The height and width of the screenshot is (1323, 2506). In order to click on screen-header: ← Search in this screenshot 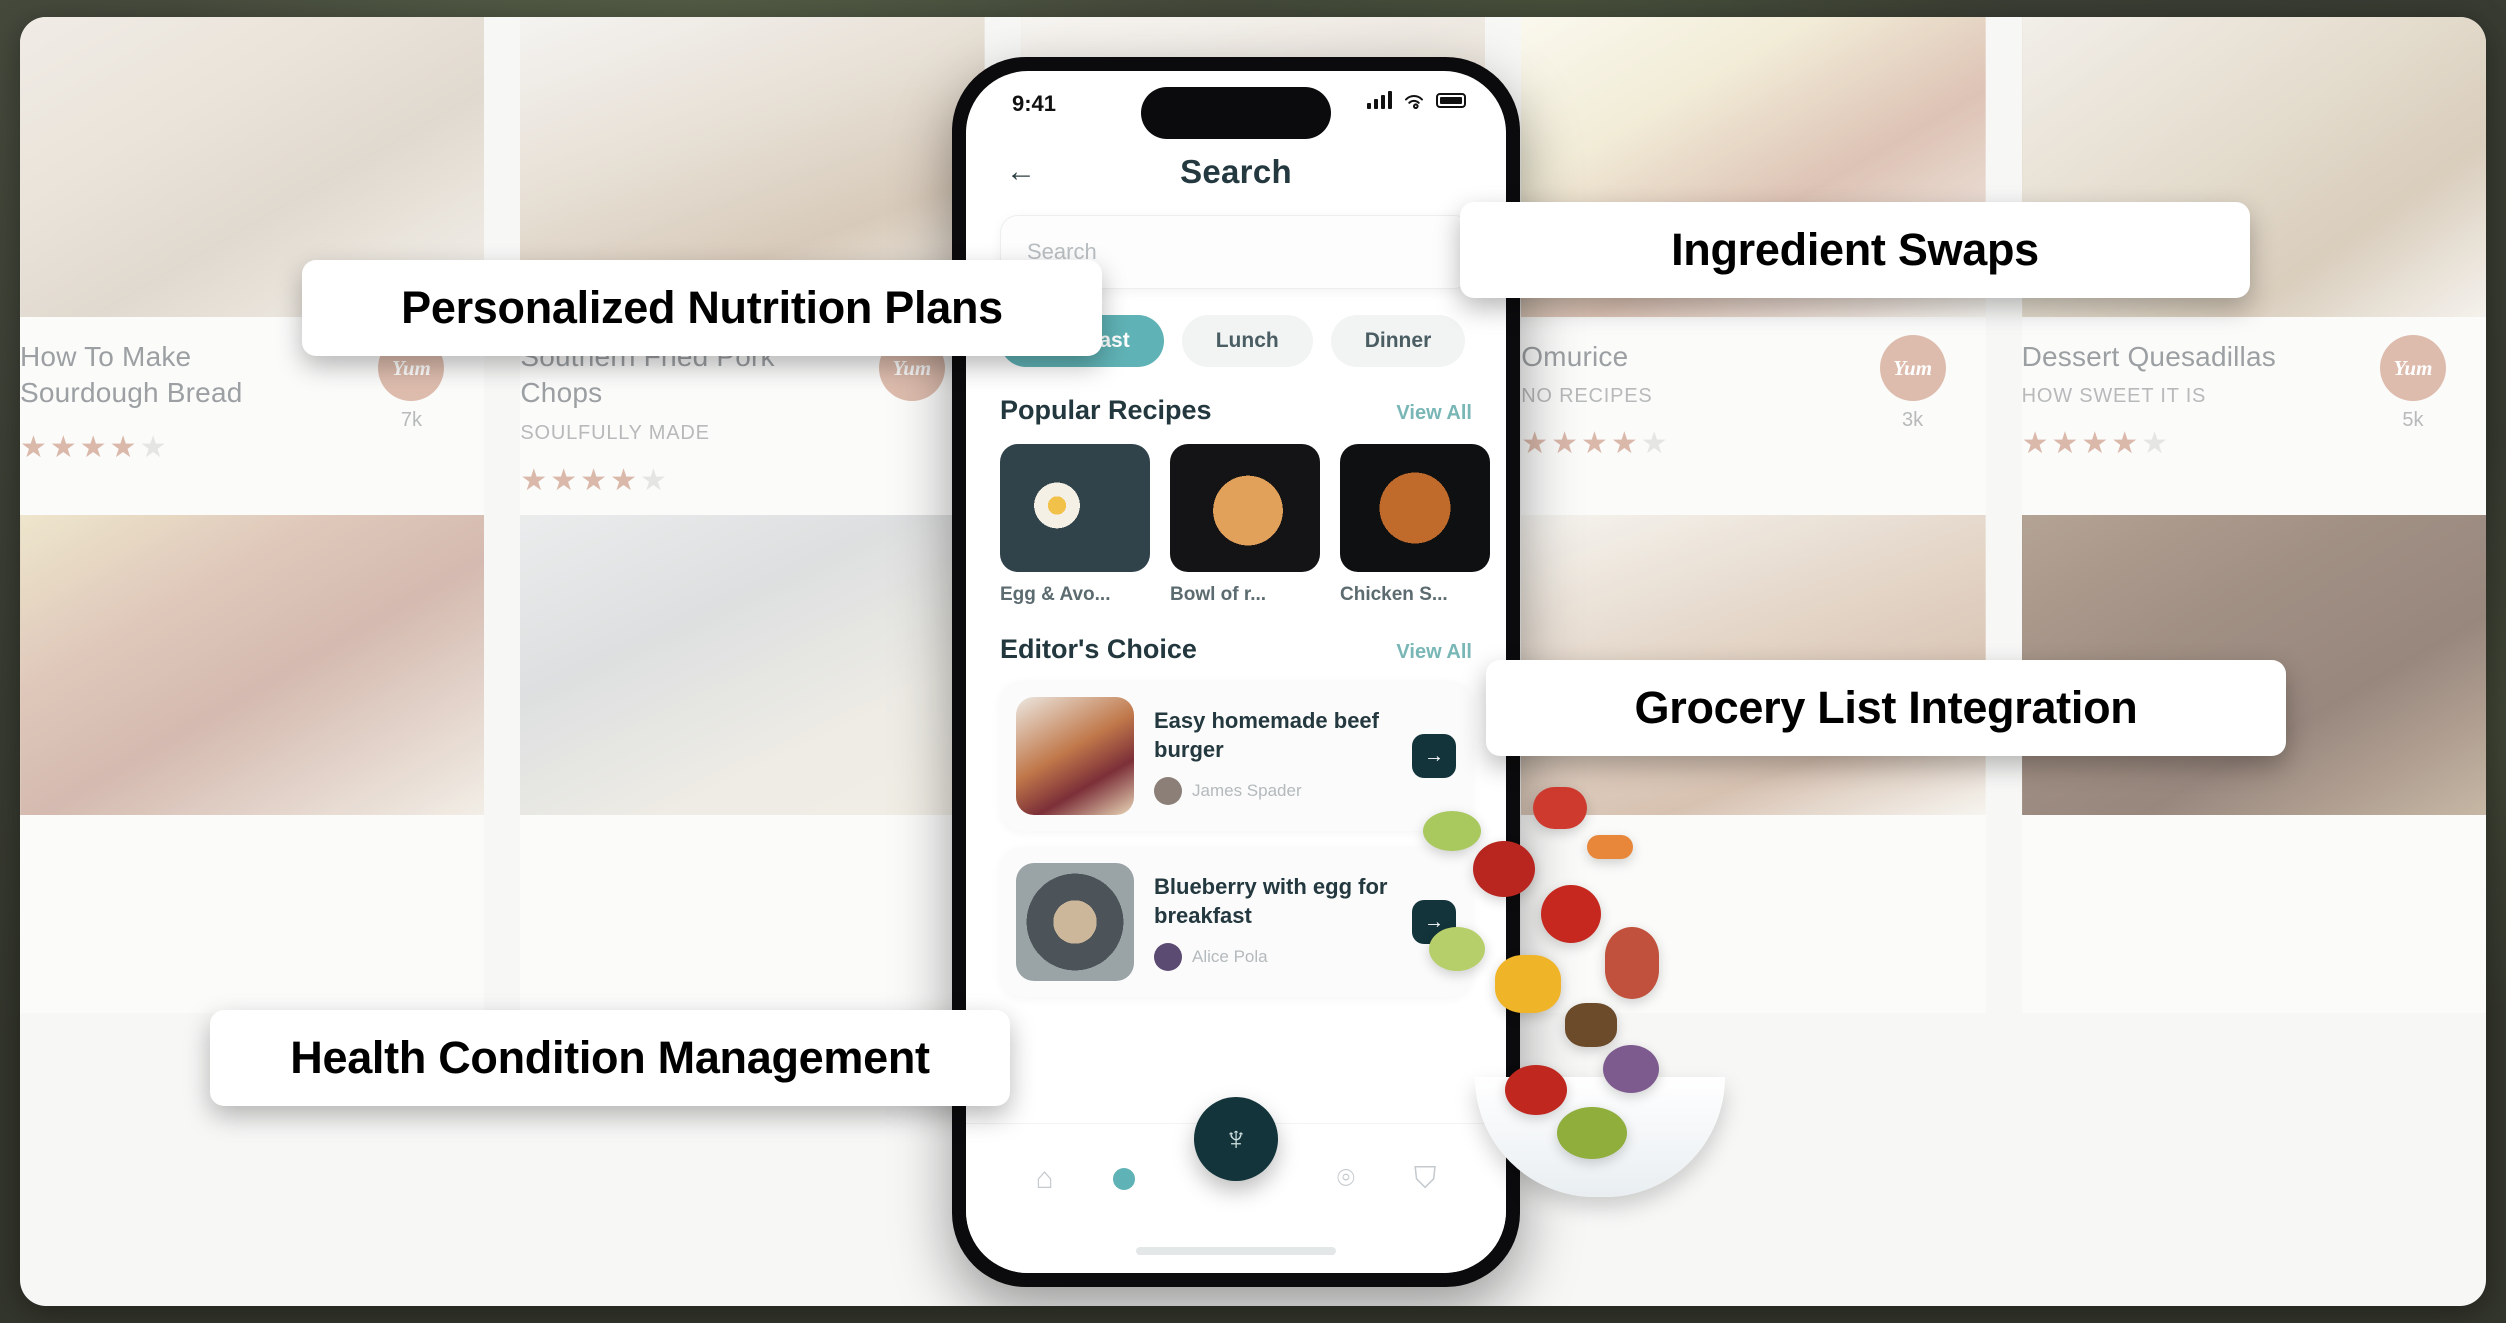, I will do `click(1236, 168)`.